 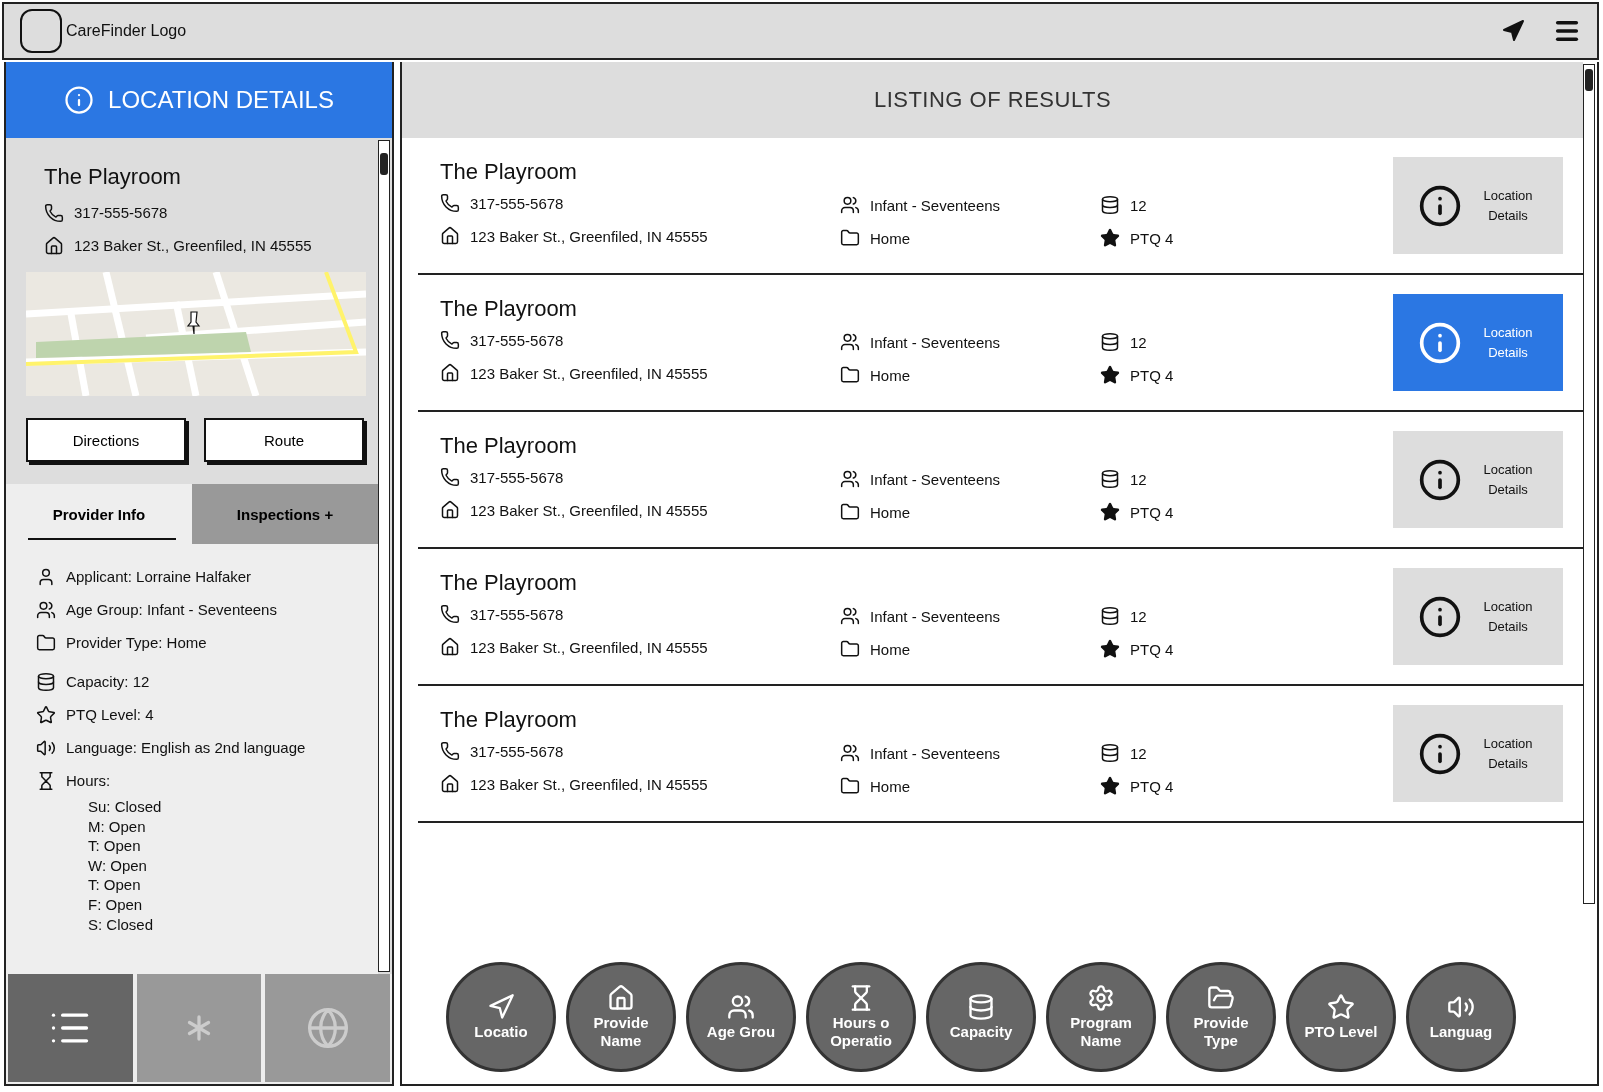 I want to click on filter-button: Program Name, so click(x=1101, y=1017).